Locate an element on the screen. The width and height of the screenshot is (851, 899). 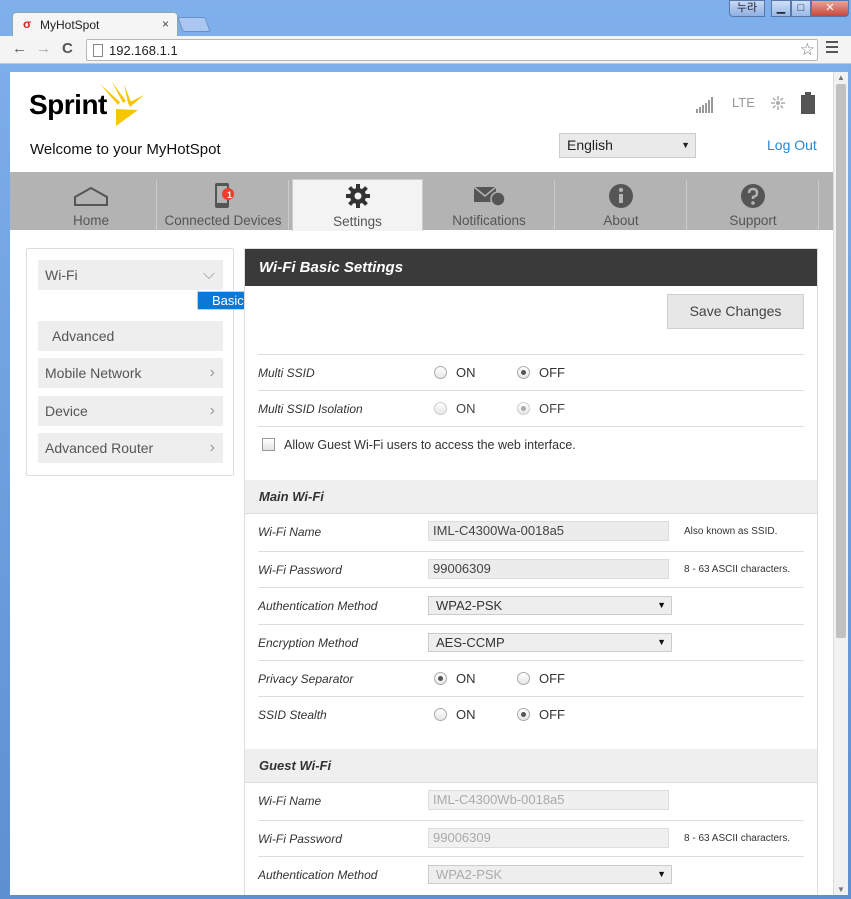
gear-icon is located at coordinates (357, 196).